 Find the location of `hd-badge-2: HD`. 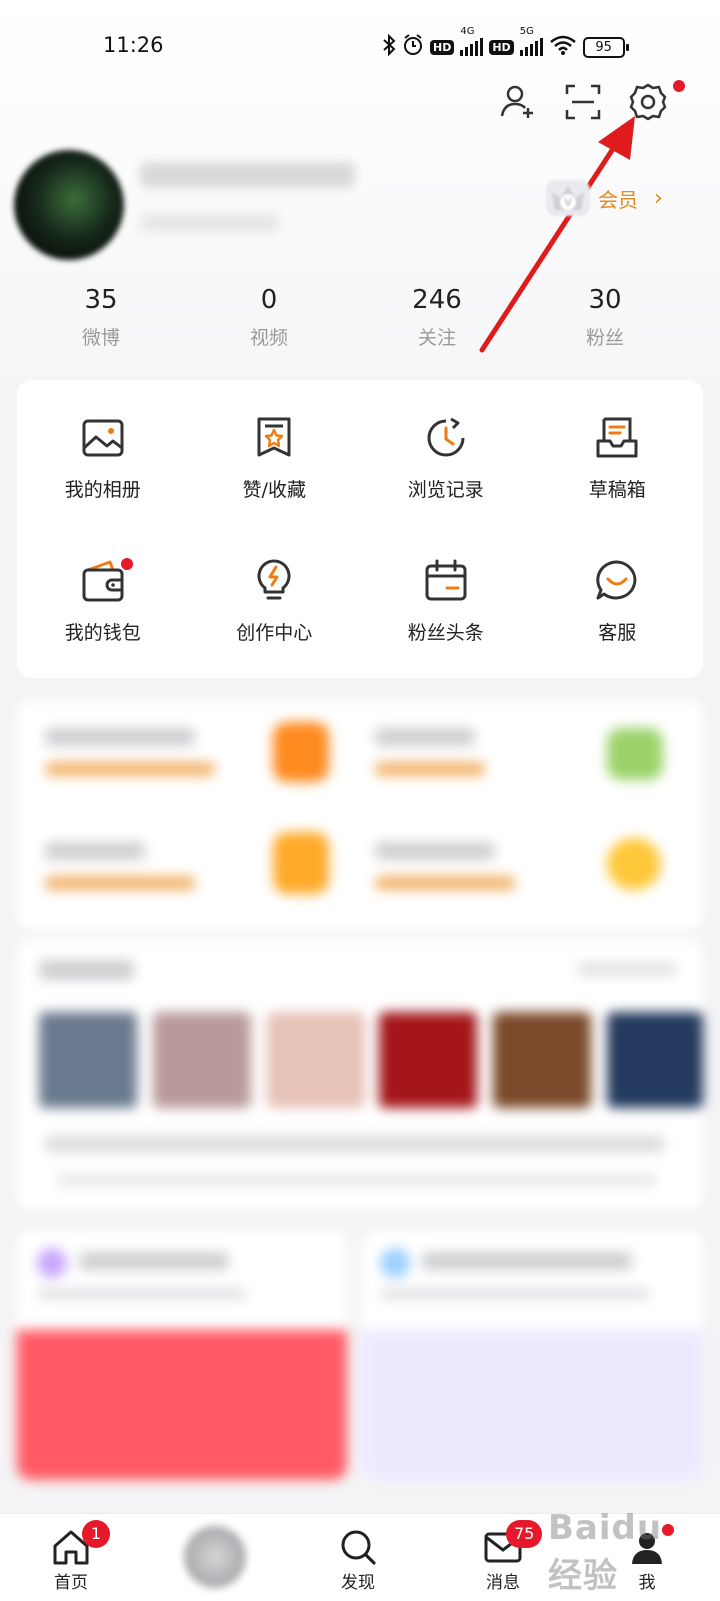

hd-badge-2: HD is located at coordinates (501, 47).